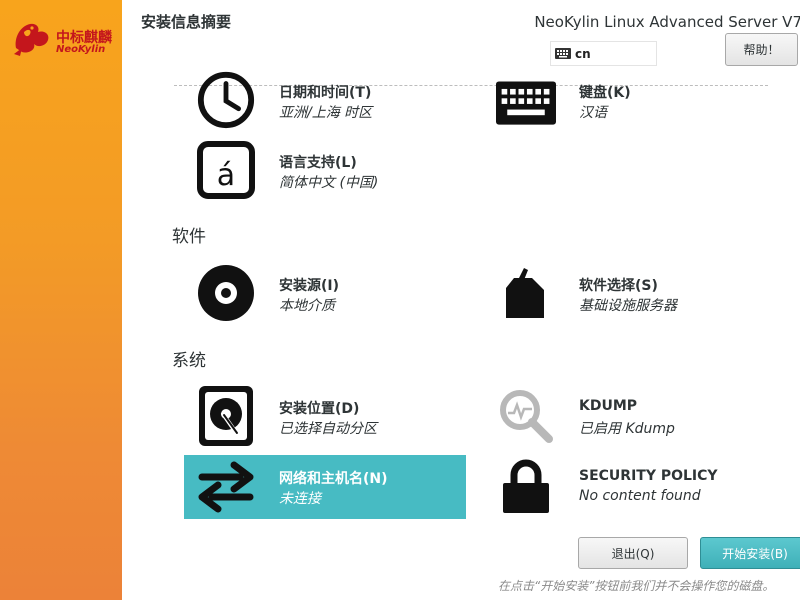 The image size is (800, 600). What do you see at coordinates (226, 416) in the screenshot?
I see `harddisk-icon` at bounding box center [226, 416].